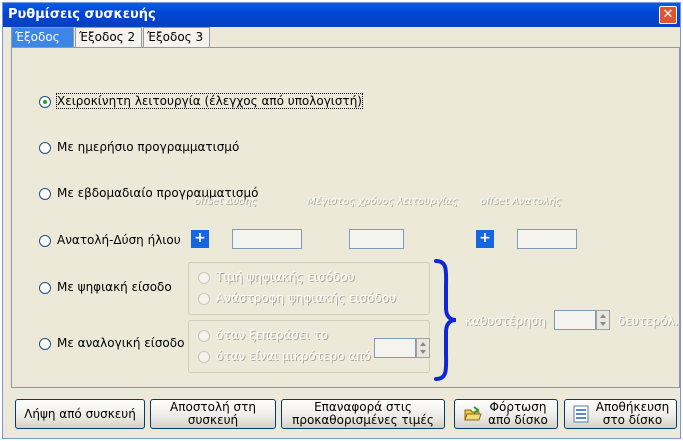  I want to click on save-disk-icon, so click(581, 414).